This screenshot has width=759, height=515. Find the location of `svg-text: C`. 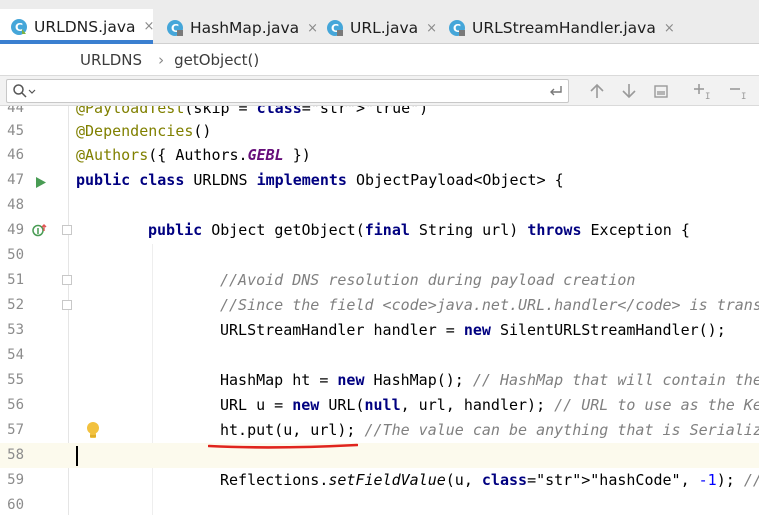

svg-text: C is located at coordinates (19, 27).